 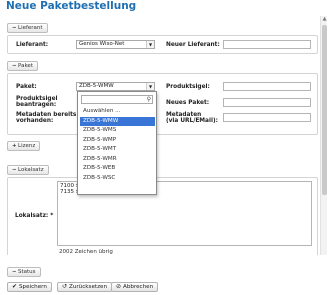 I want to click on lieferant-section-label: Lieferant, so click(x=30, y=28).